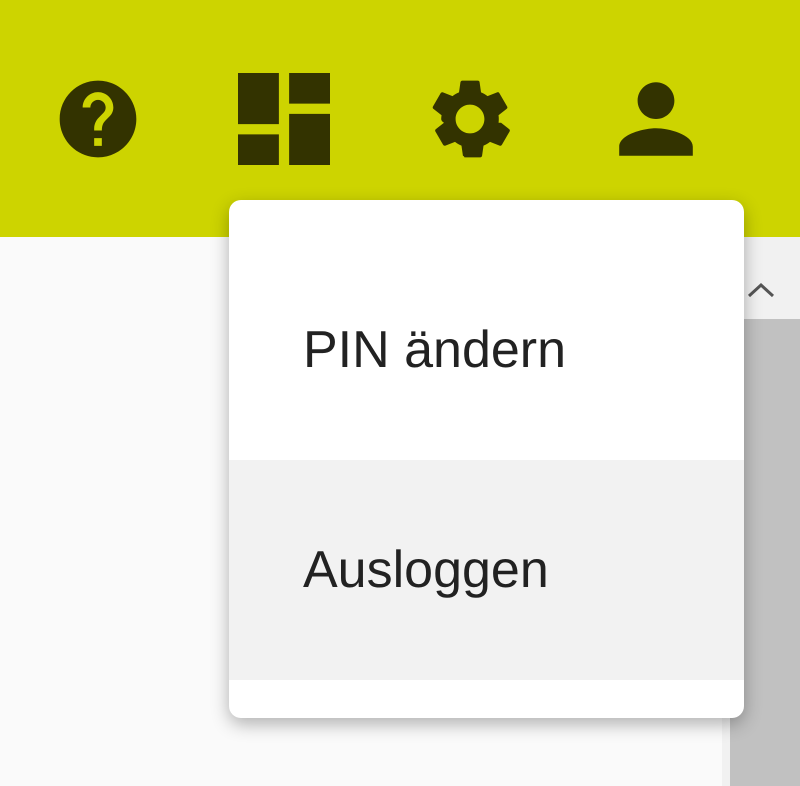 This screenshot has height=786, width=800. I want to click on dashboard-icon, so click(284, 118).